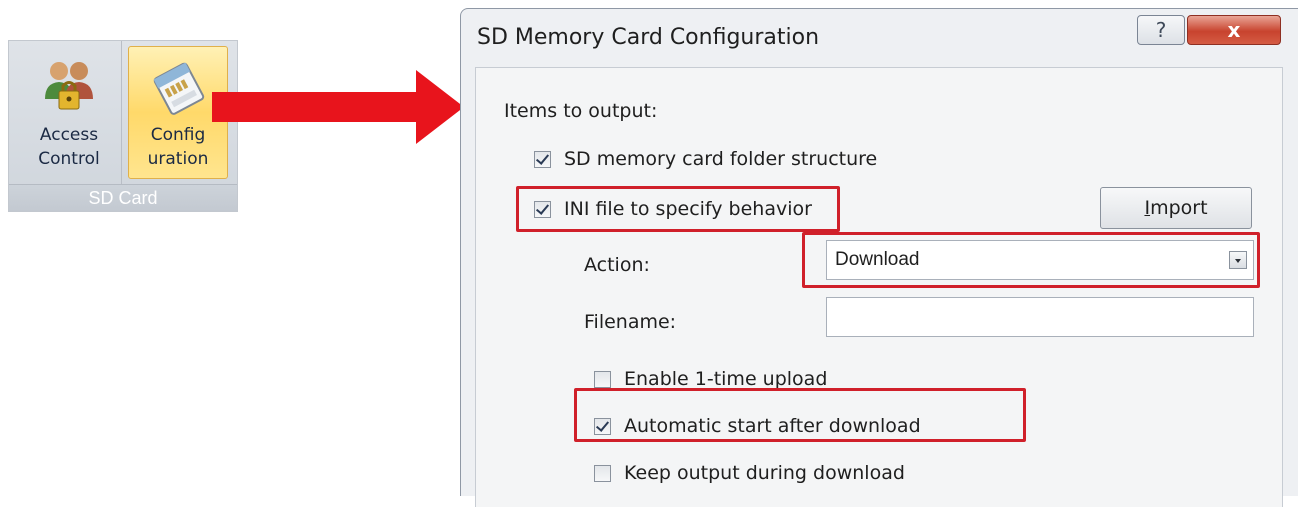  What do you see at coordinates (69, 115) in the screenshot?
I see `access-control-button: Access Control` at bounding box center [69, 115].